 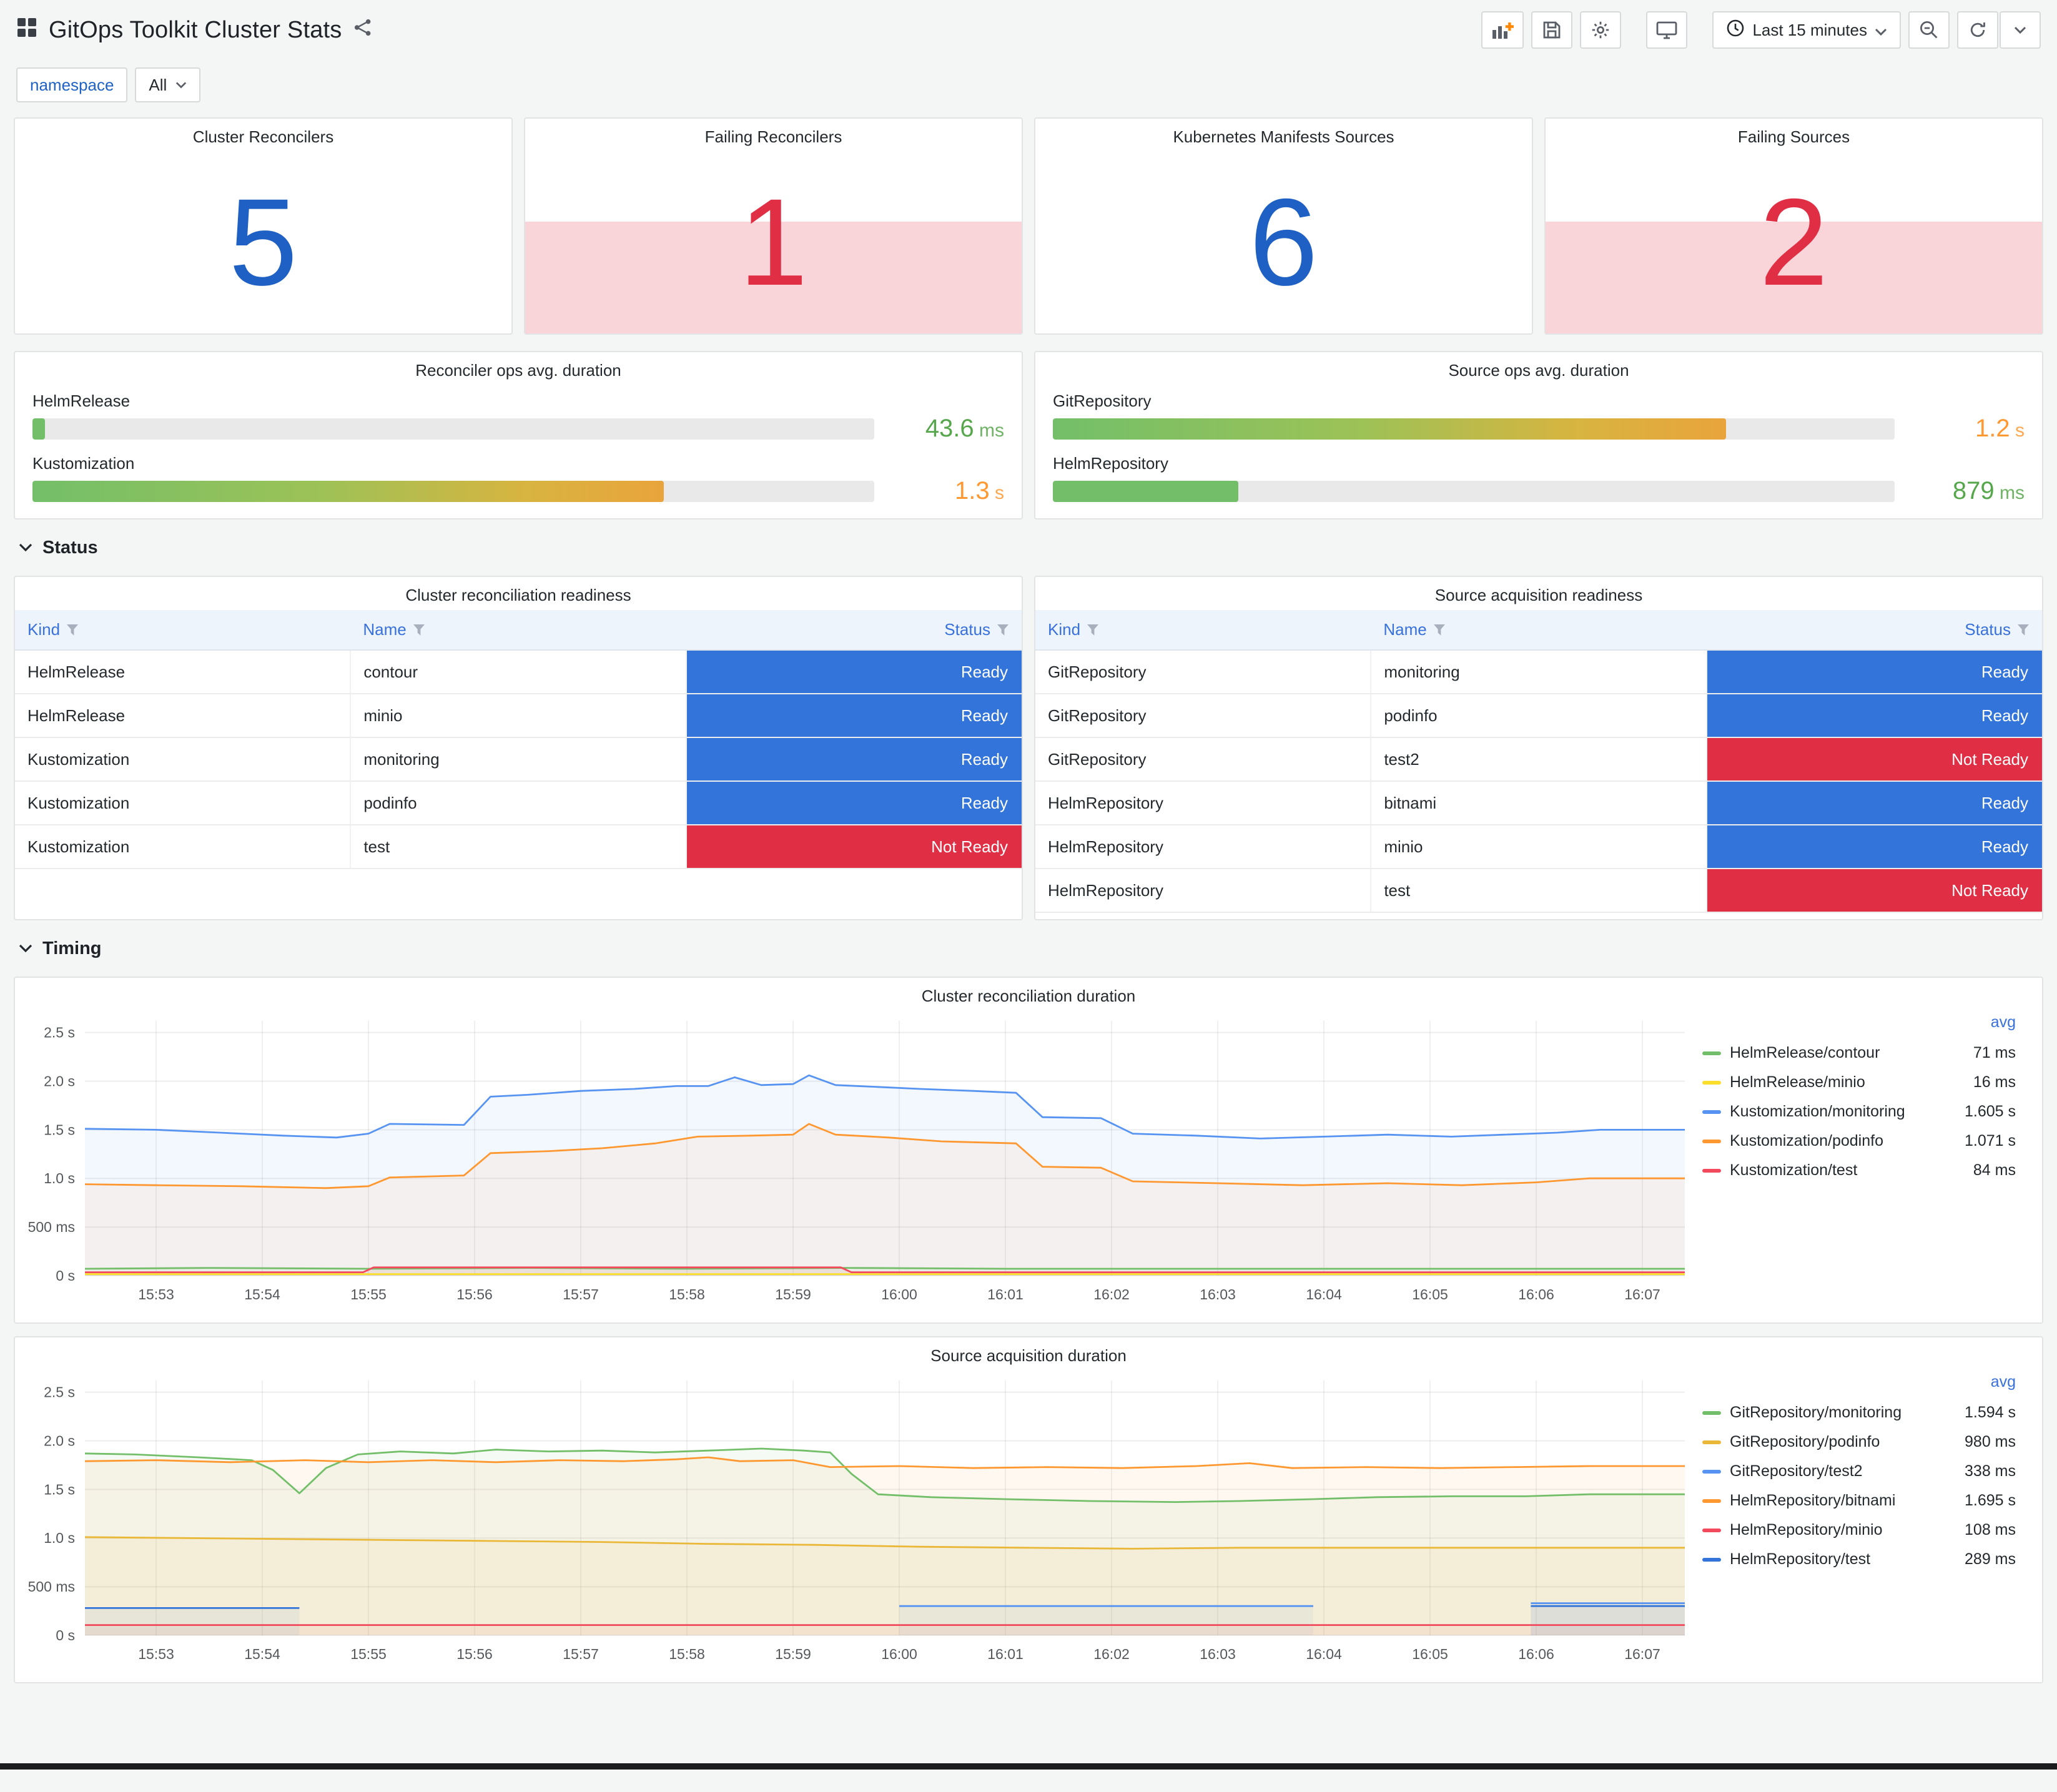 What do you see at coordinates (1991, 1529) in the screenshot?
I see `legend-series-avg: 108 ms` at bounding box center [1991, 1529].